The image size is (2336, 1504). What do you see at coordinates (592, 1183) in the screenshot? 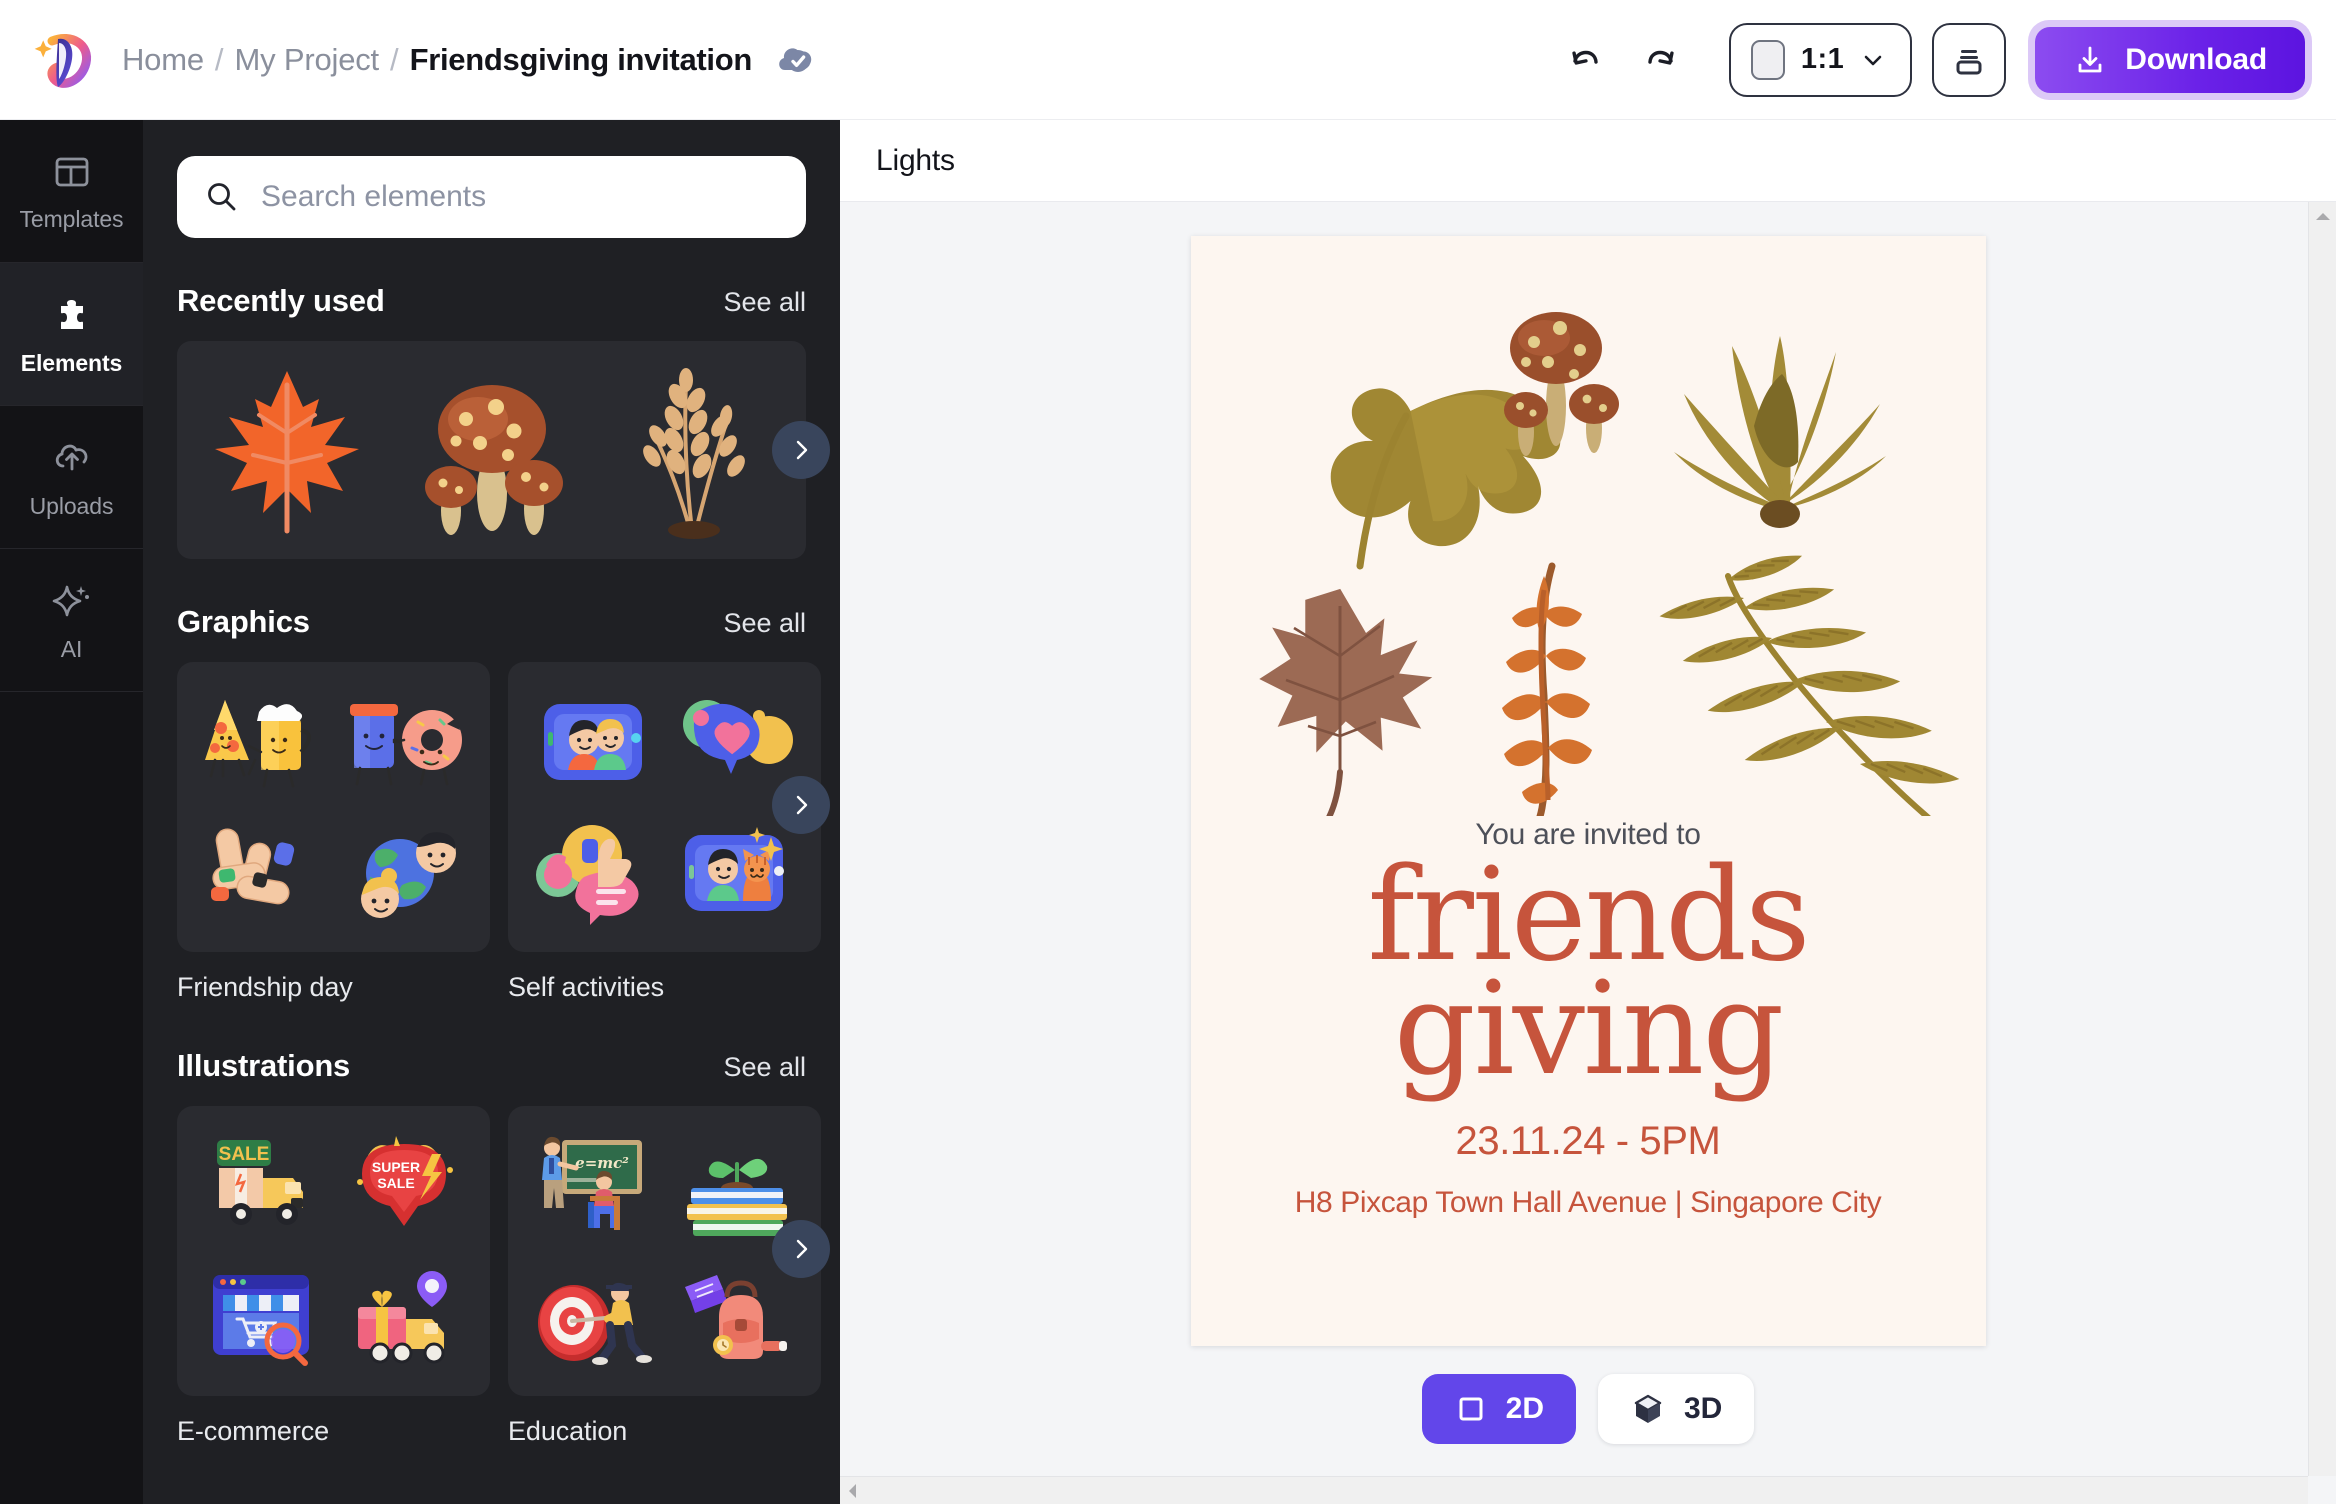
I see `classroom-teacher-3d: e=mc²` at bounding box center [592, 1183].